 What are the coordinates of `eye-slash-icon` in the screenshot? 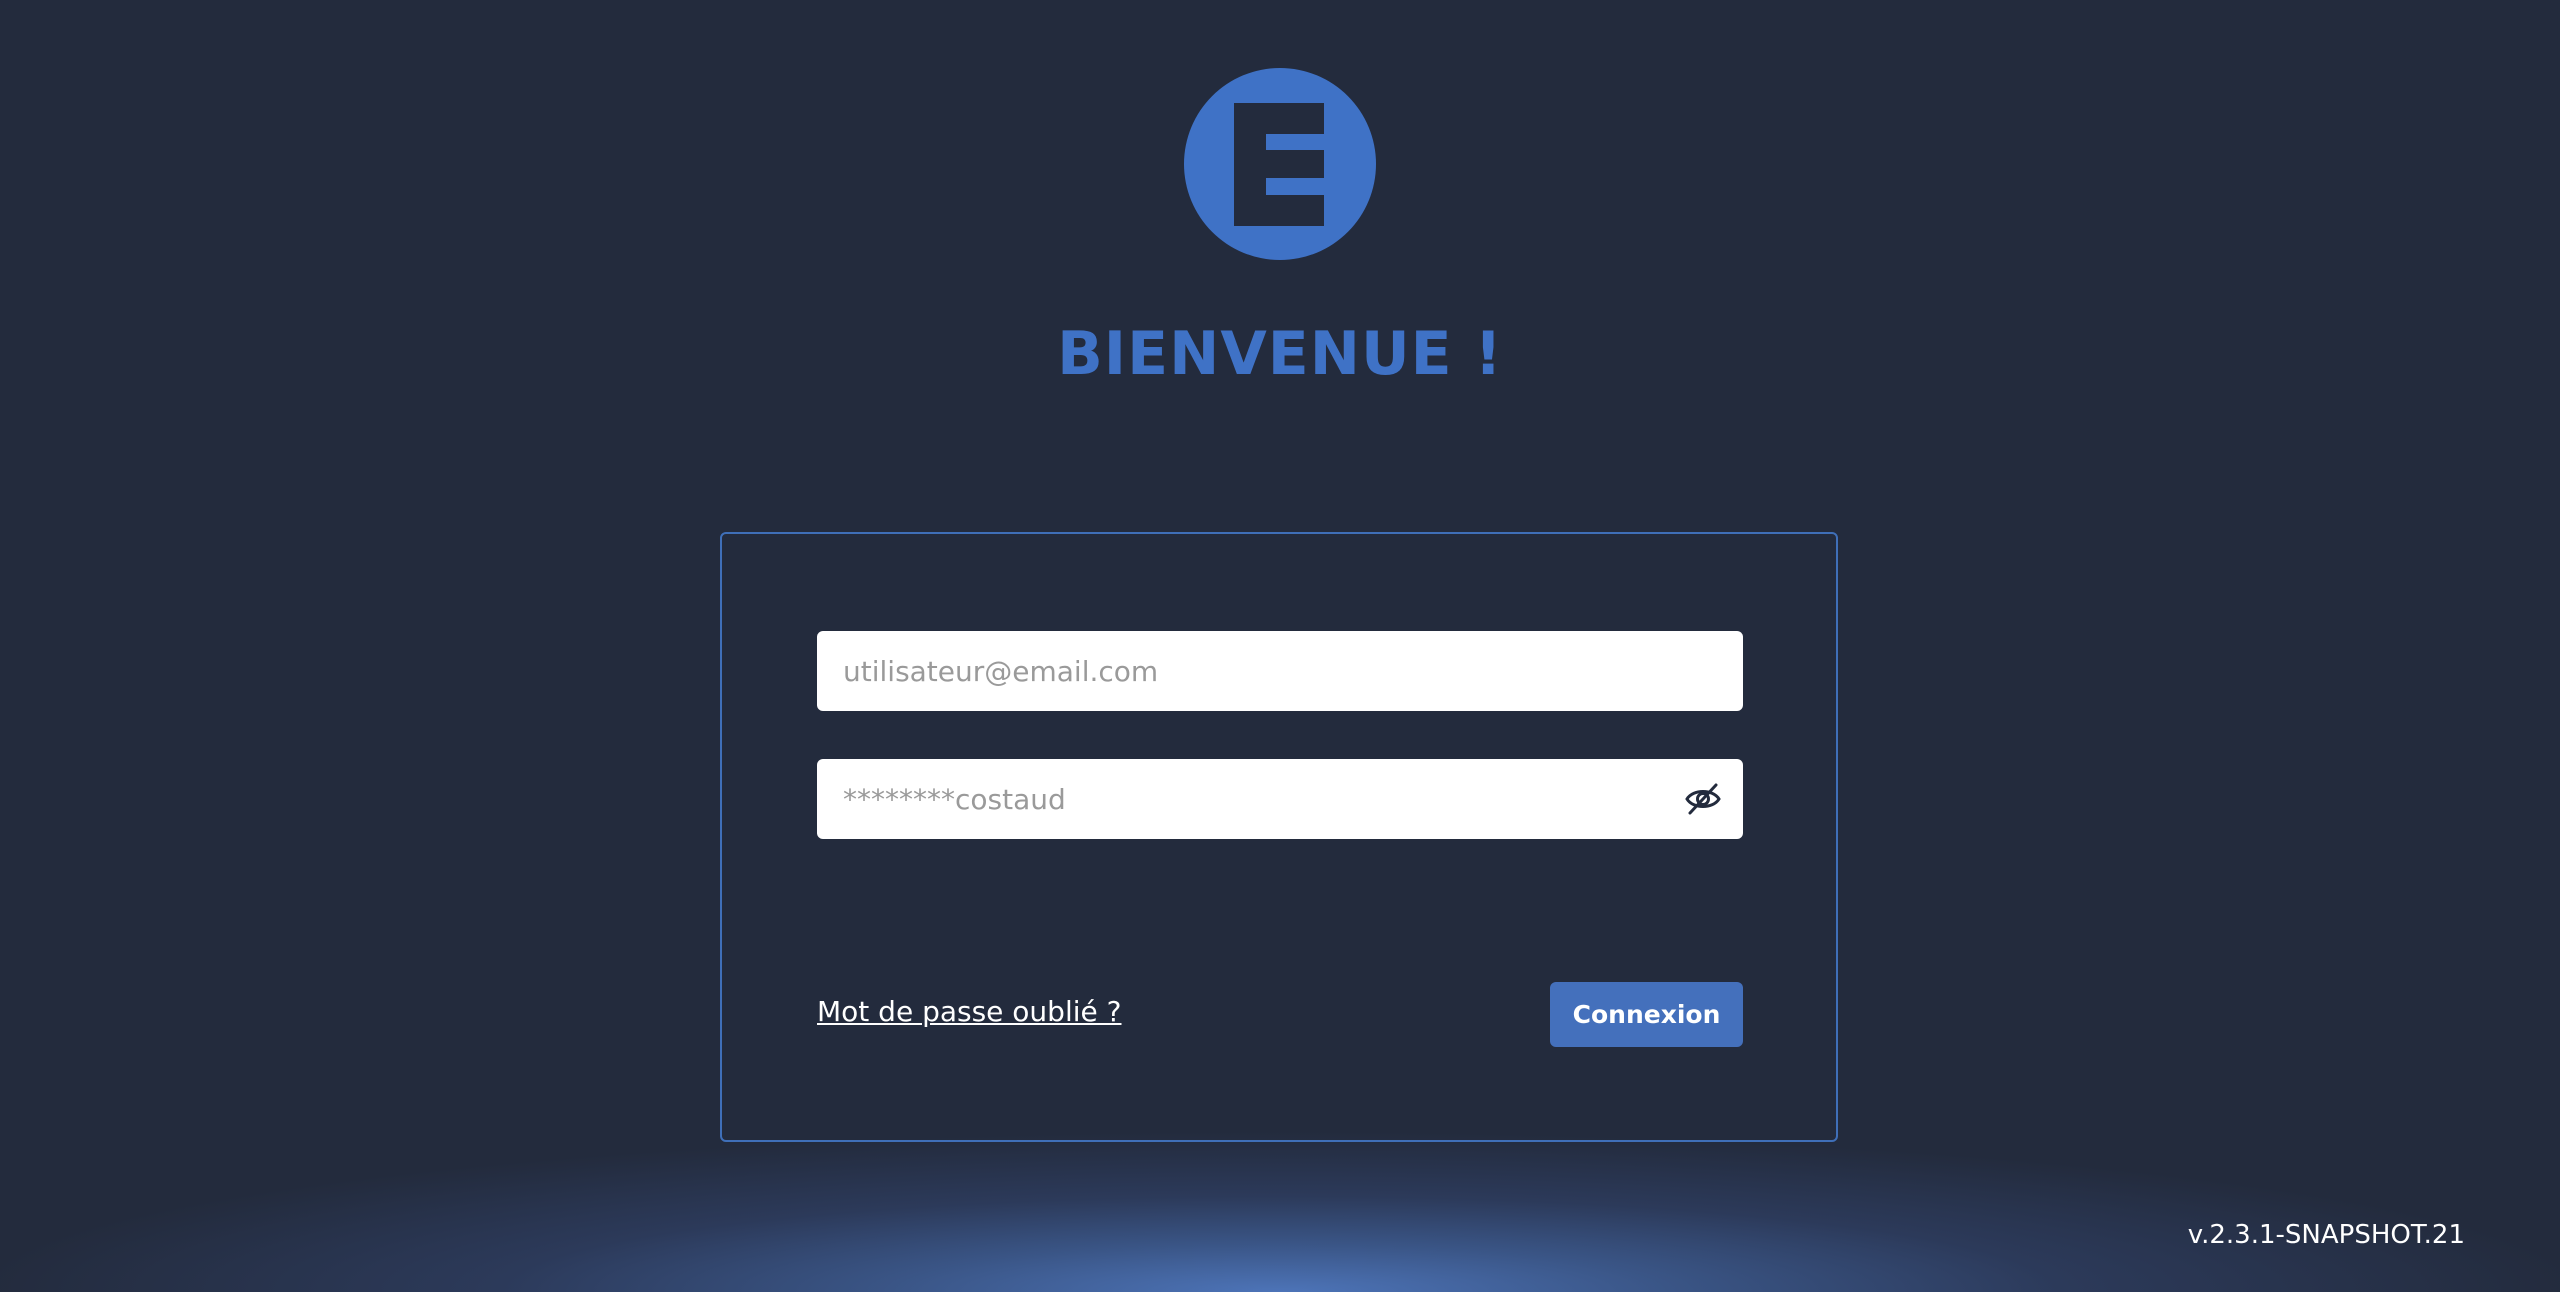 It's located at (1703, 799).